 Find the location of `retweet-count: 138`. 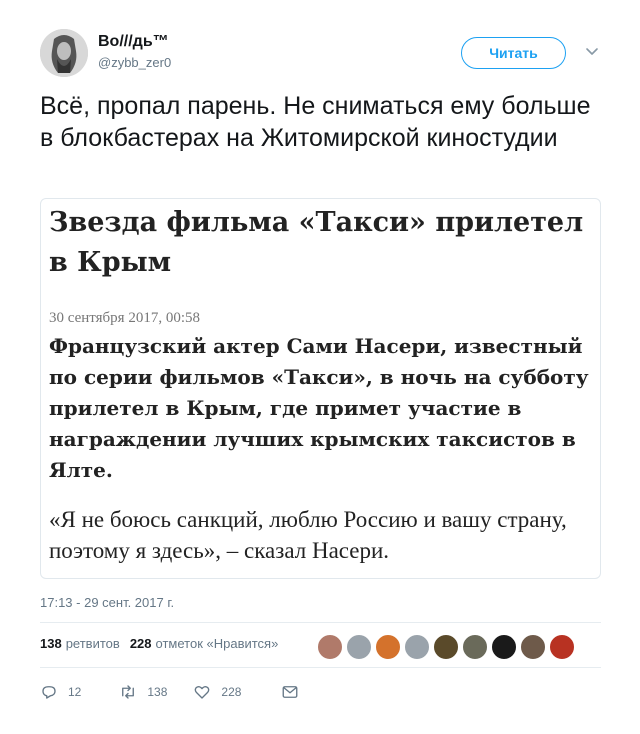

retweet-count: 138 is located at coordinates (157, 692).